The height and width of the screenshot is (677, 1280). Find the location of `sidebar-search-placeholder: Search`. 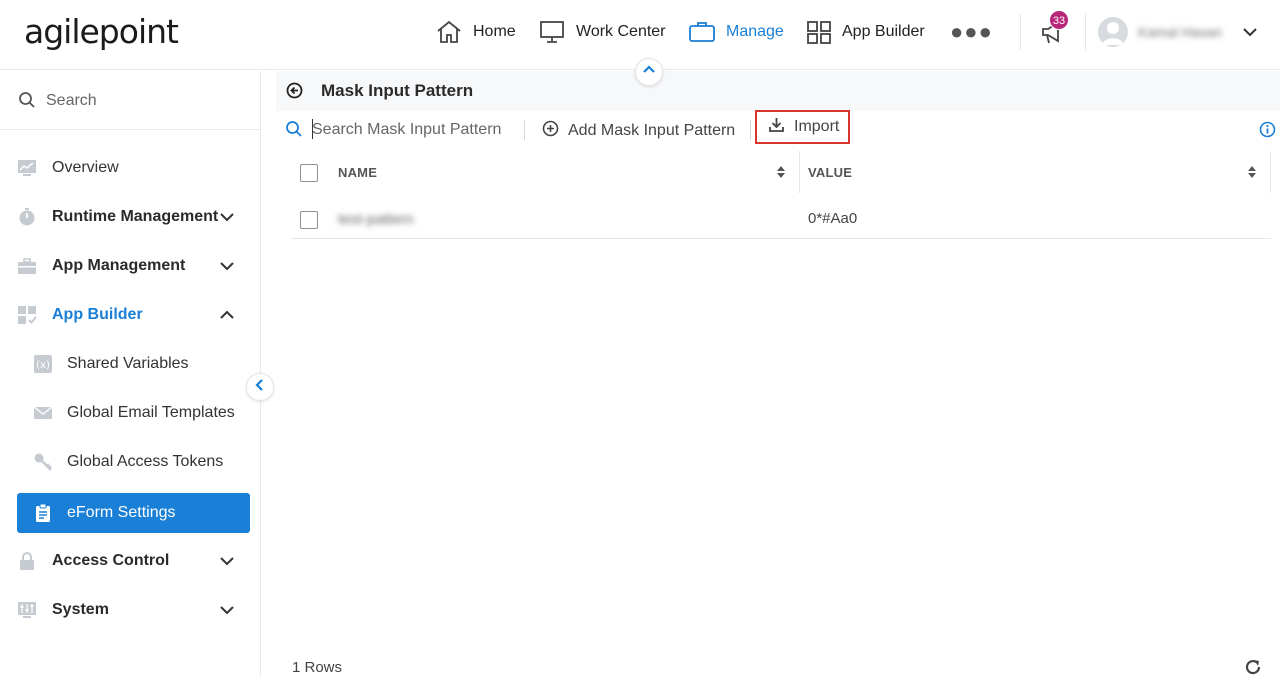

sidebar-search-placeholder: Search is located at coordinates (71, 100).